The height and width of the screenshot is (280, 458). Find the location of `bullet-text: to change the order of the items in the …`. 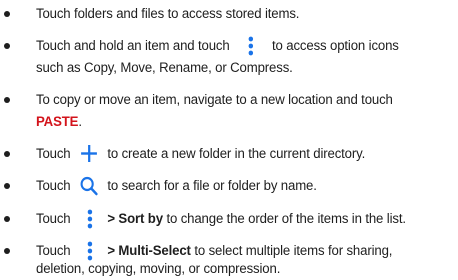

bullet-text: to change the order of the items in the … is located at coordinates (286, 219).